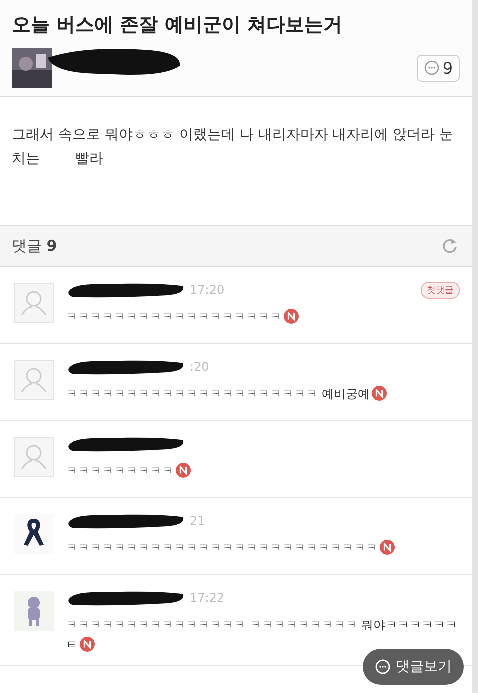  What do you see at coordinates (222, 548) in the screenshot?
I see `comment-text: ㅋㅋㅋㅋㅋㅋㅋㅋㅋㅋㅋㅋㅋㅋㅋㅋㅋㅋㅋㅋㅋㅋㅋㅋㅋㅋ` at bounding box center [222, 548].